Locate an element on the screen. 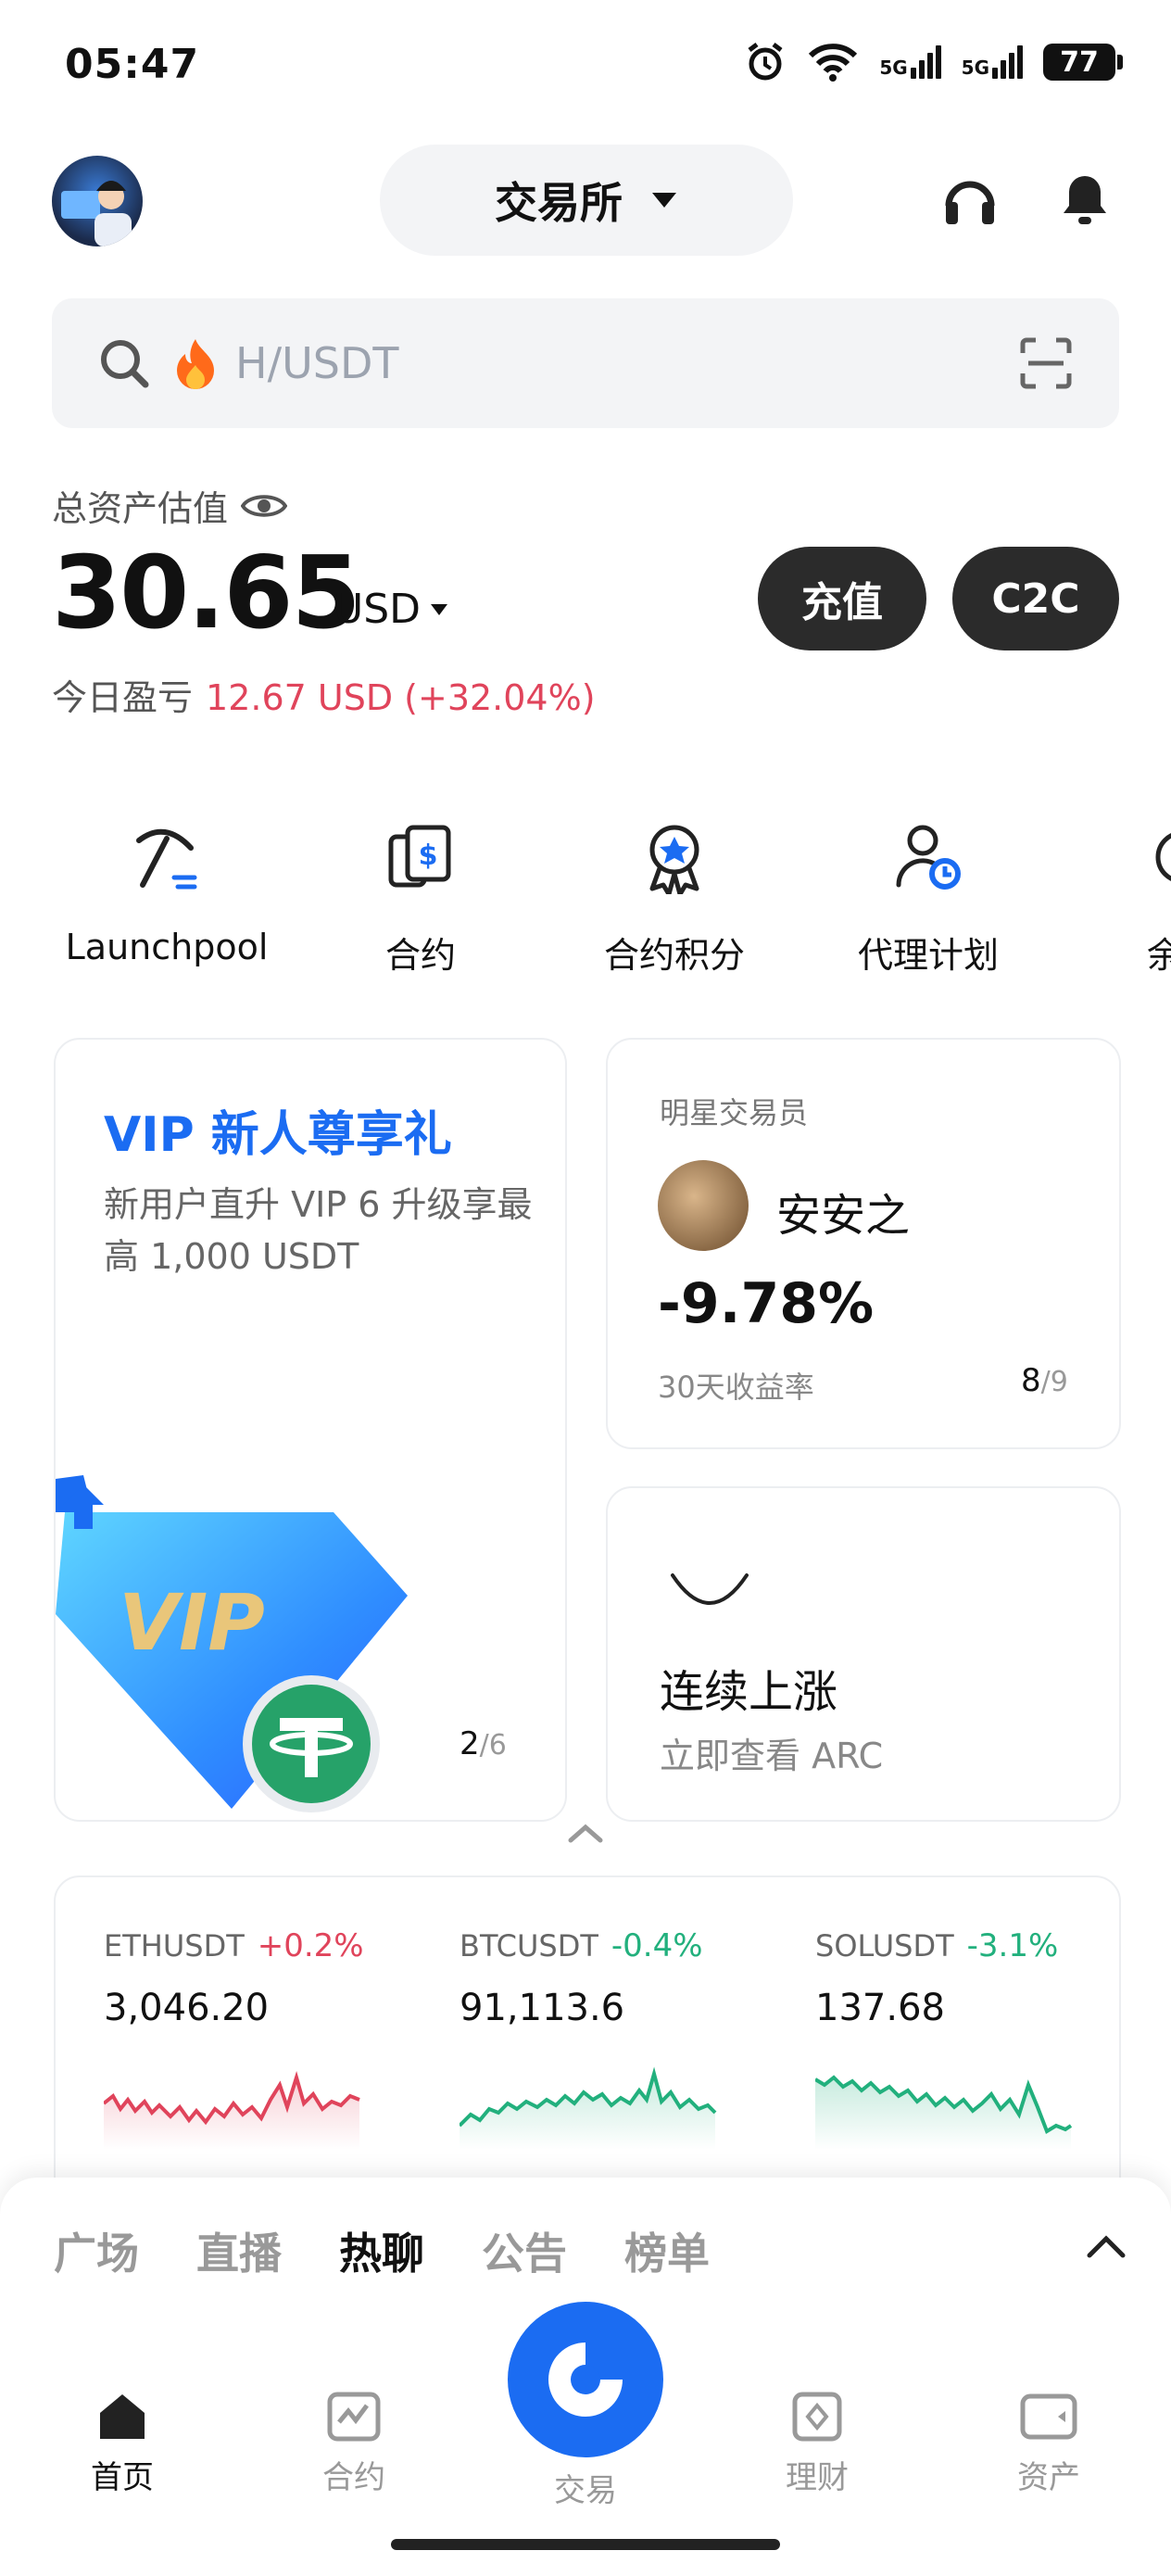  quick-menu-label: Launchpool is located at coordinates (167, 947).